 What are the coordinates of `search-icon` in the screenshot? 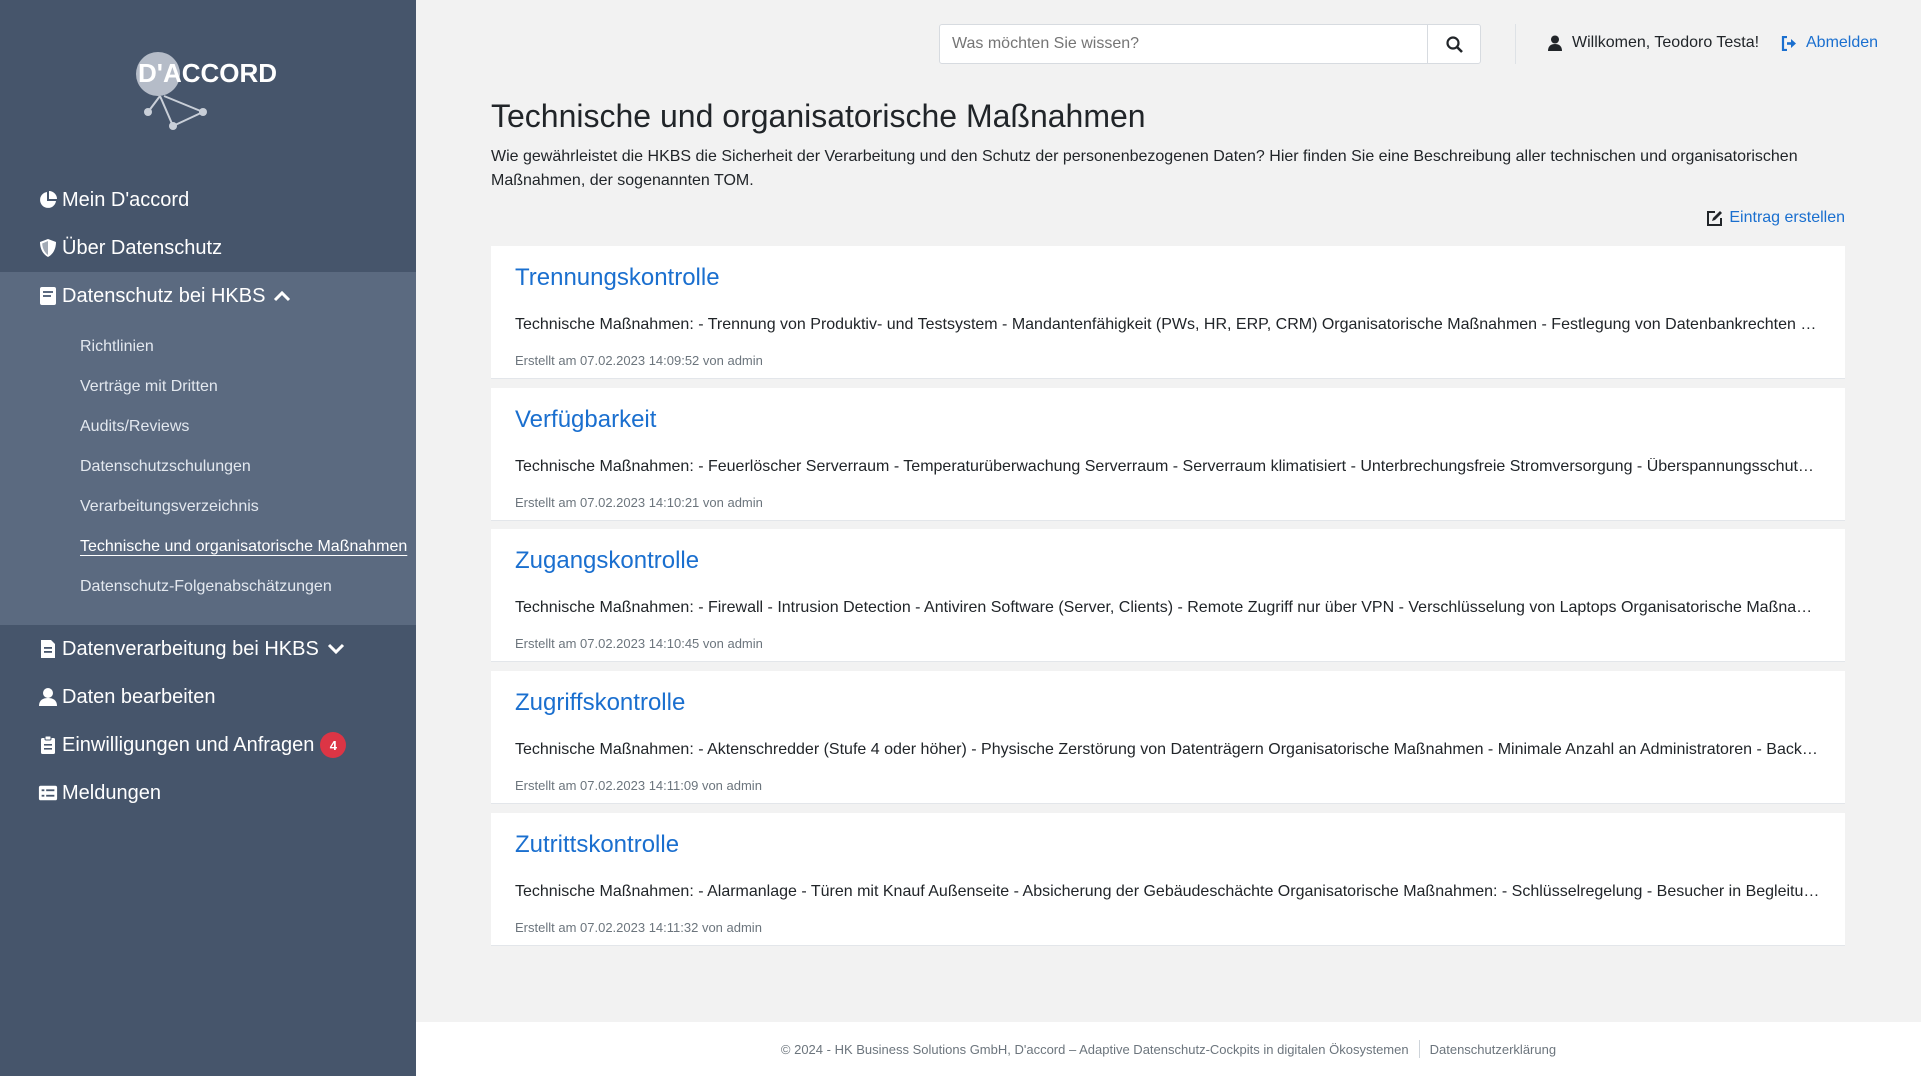 It's located at (1454, 44).